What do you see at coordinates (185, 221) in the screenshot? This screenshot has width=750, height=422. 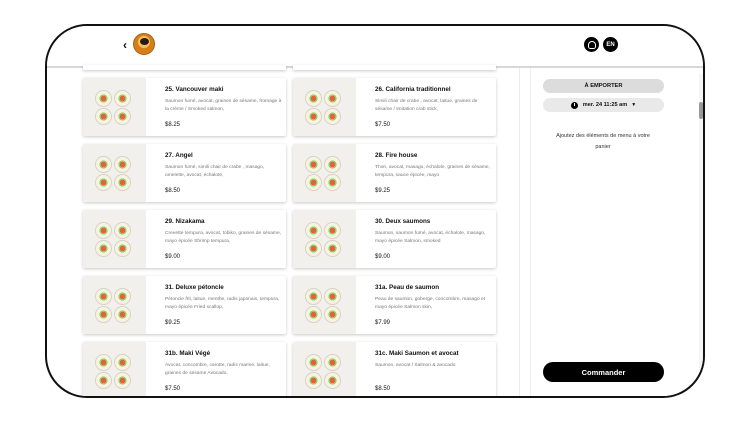 I see `menu-item-title: 29. Nizakama` at bounding box center [185, 221].